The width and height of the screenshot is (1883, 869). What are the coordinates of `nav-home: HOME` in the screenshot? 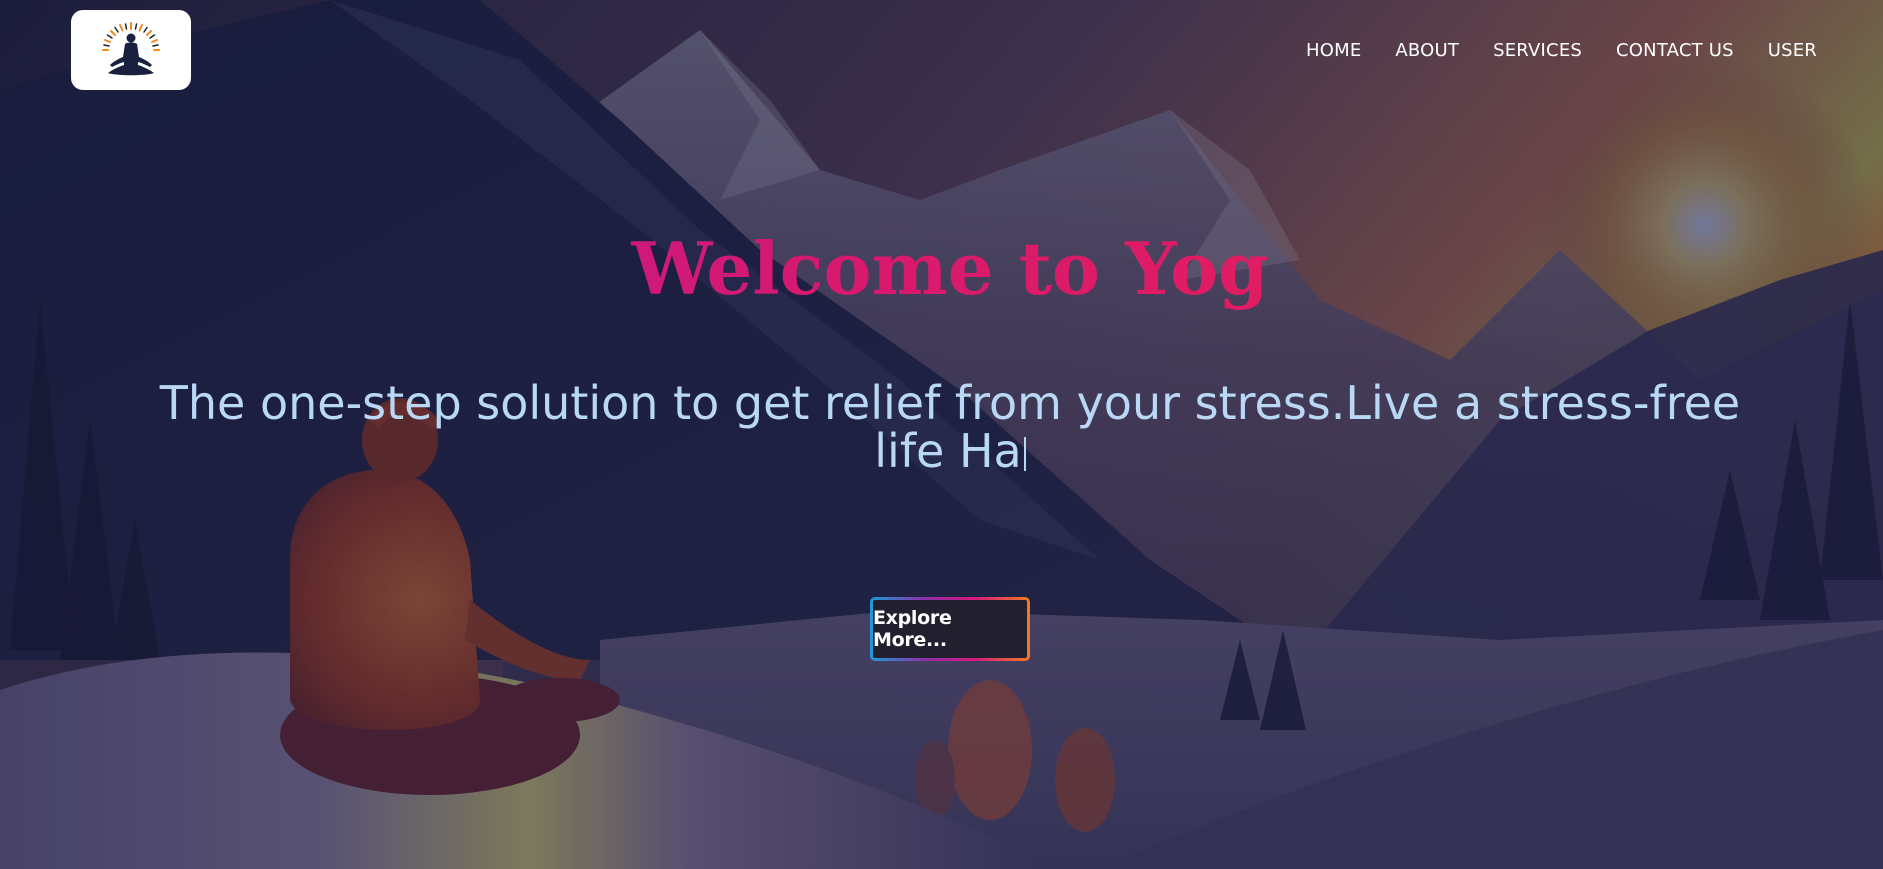 It's located at (1333, 50).